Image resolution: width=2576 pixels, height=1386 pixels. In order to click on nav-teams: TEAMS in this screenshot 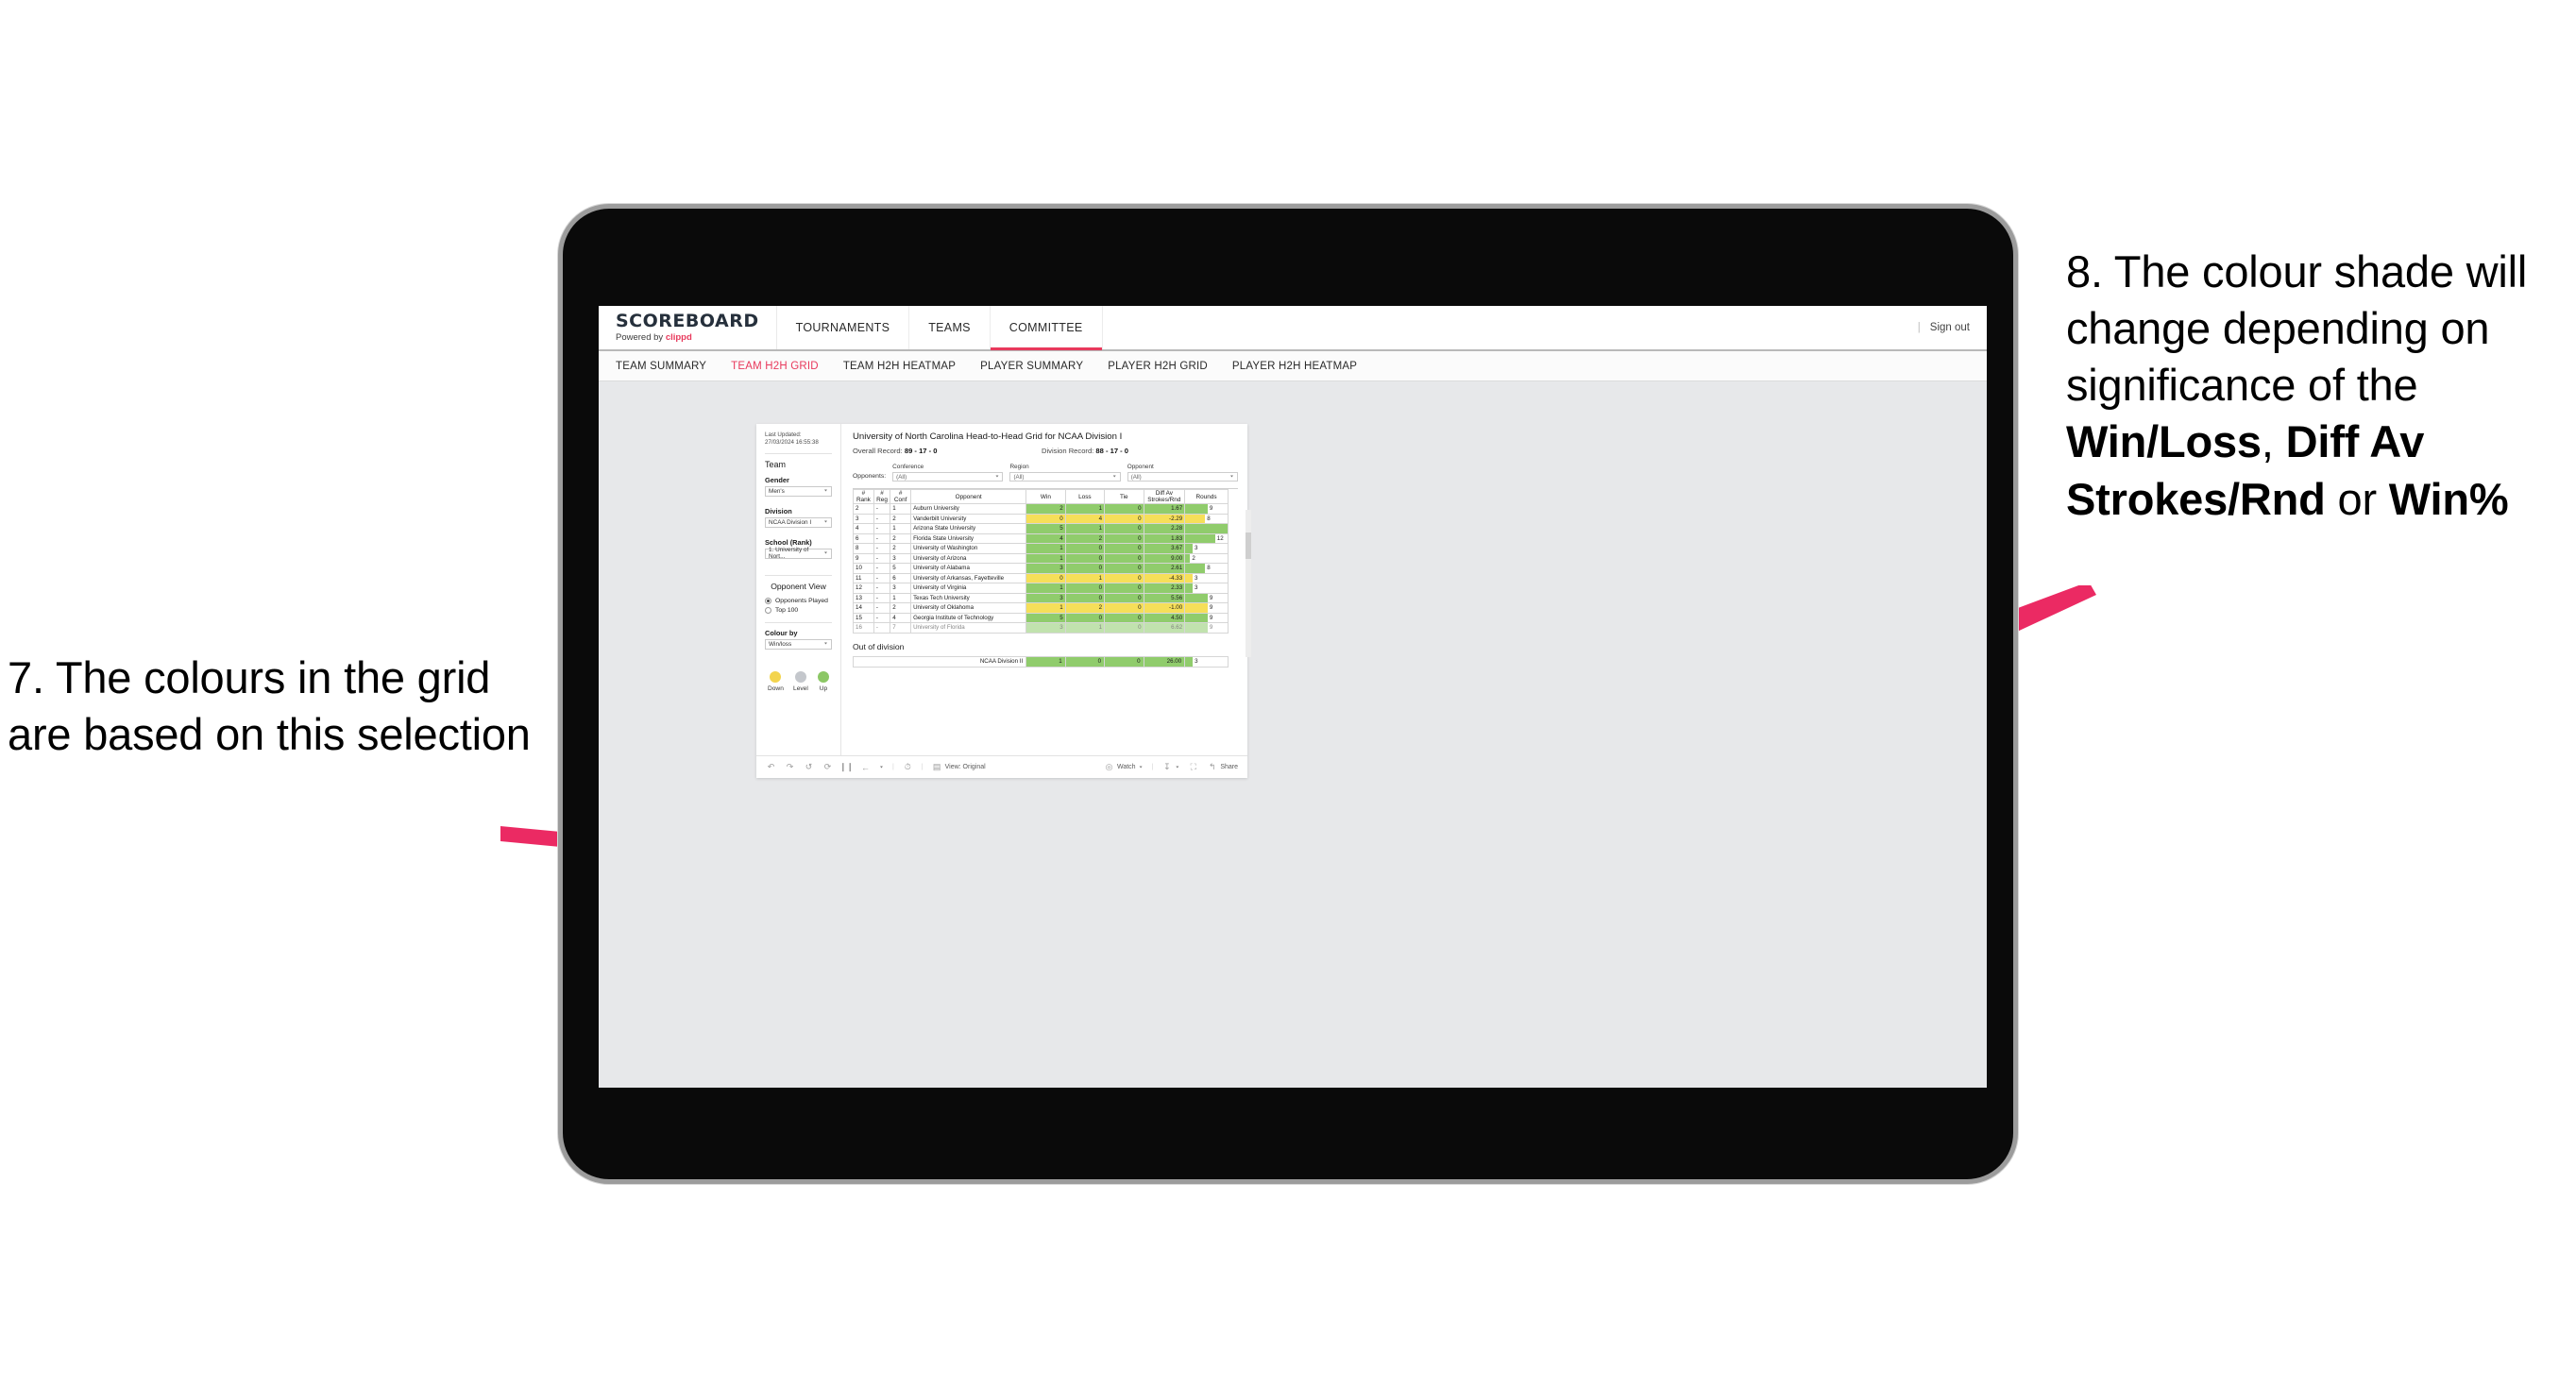, I will do `click(950, 327)`.